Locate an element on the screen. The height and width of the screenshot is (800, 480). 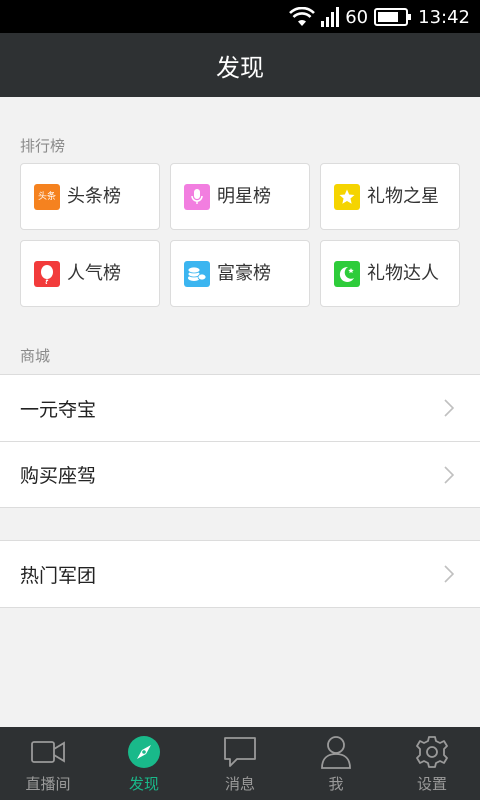
list-item-label: 购买座驾 is located at coordinates (58, 476).